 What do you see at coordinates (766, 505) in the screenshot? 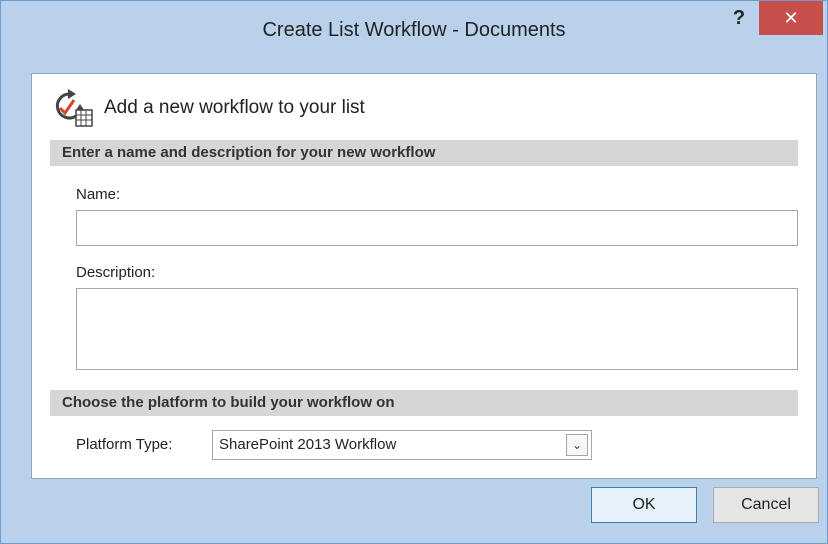
I see `cancel-button: Cancel` at bounding box center [766, 505].